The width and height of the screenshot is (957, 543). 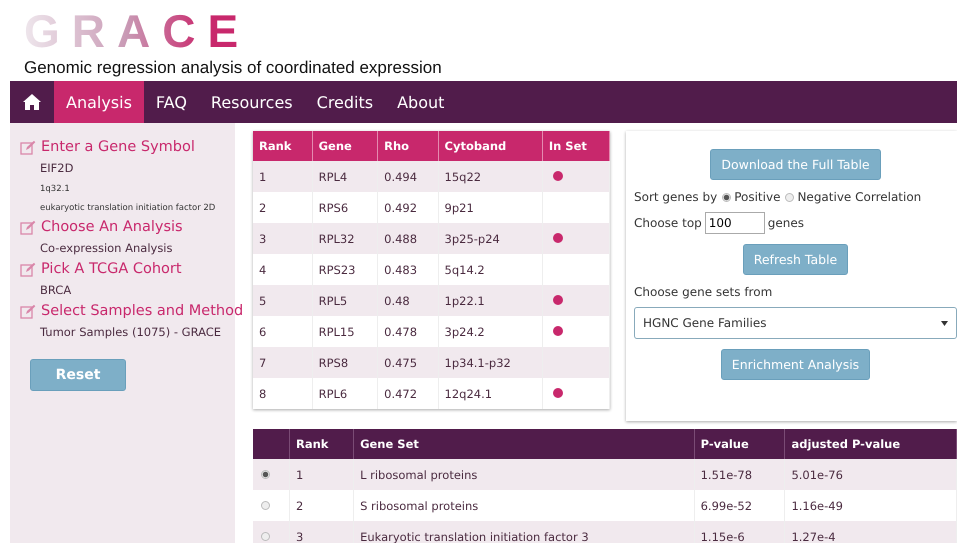 I want to click on radio-label: Positive, so click(x=757, y=197).